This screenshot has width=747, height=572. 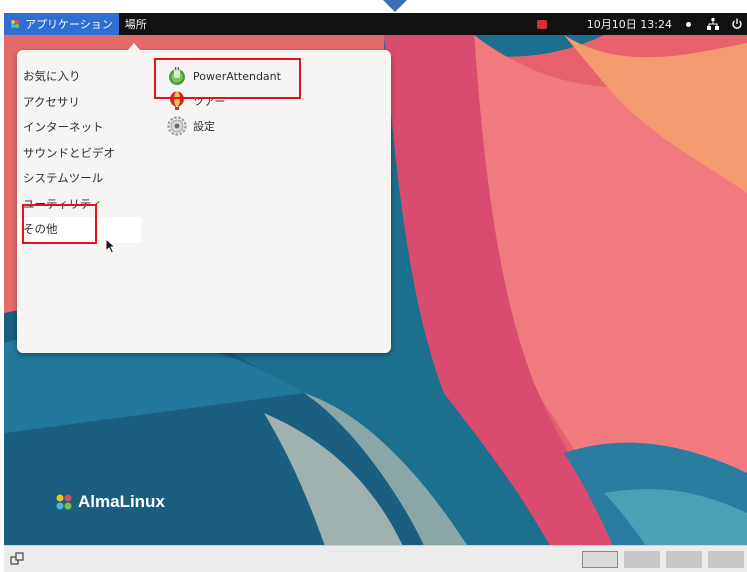 What do you see at coordinates (629, 24) in the screenshot?
I see `clock: 10月10日 13:24` at bounding box center [629, 24].